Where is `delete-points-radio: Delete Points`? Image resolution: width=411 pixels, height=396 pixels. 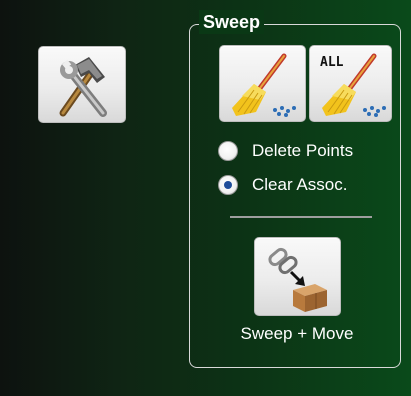
delete-points-radio: Delete Points is located at coordinates (285, 151).